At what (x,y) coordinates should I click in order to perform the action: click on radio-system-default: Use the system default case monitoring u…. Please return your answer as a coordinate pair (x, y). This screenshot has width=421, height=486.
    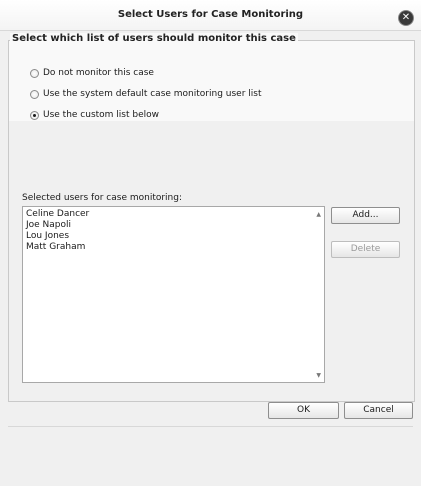
    Looking at the image, I should click on (145, 94).